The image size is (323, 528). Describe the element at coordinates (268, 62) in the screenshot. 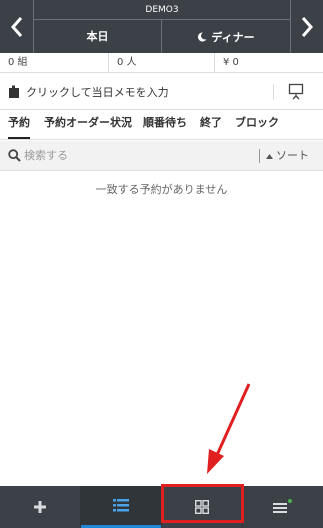

I see `sales-amount: ¥ 0` at that location.